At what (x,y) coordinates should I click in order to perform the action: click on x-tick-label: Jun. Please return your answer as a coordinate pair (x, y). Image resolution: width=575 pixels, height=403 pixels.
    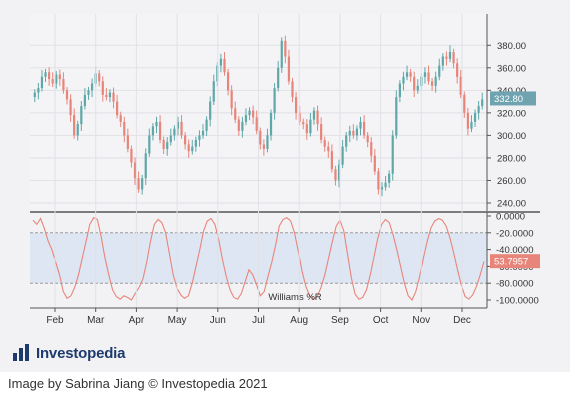
    Looking at the image, I should click on (218, 320).